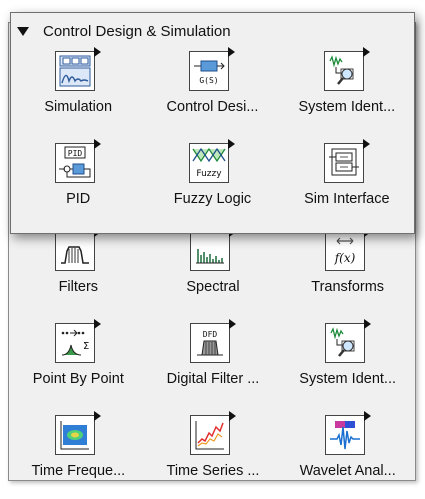 The image size is (425, 499). I want to click on transforms-icon-text: f(x), so click(344, 258).